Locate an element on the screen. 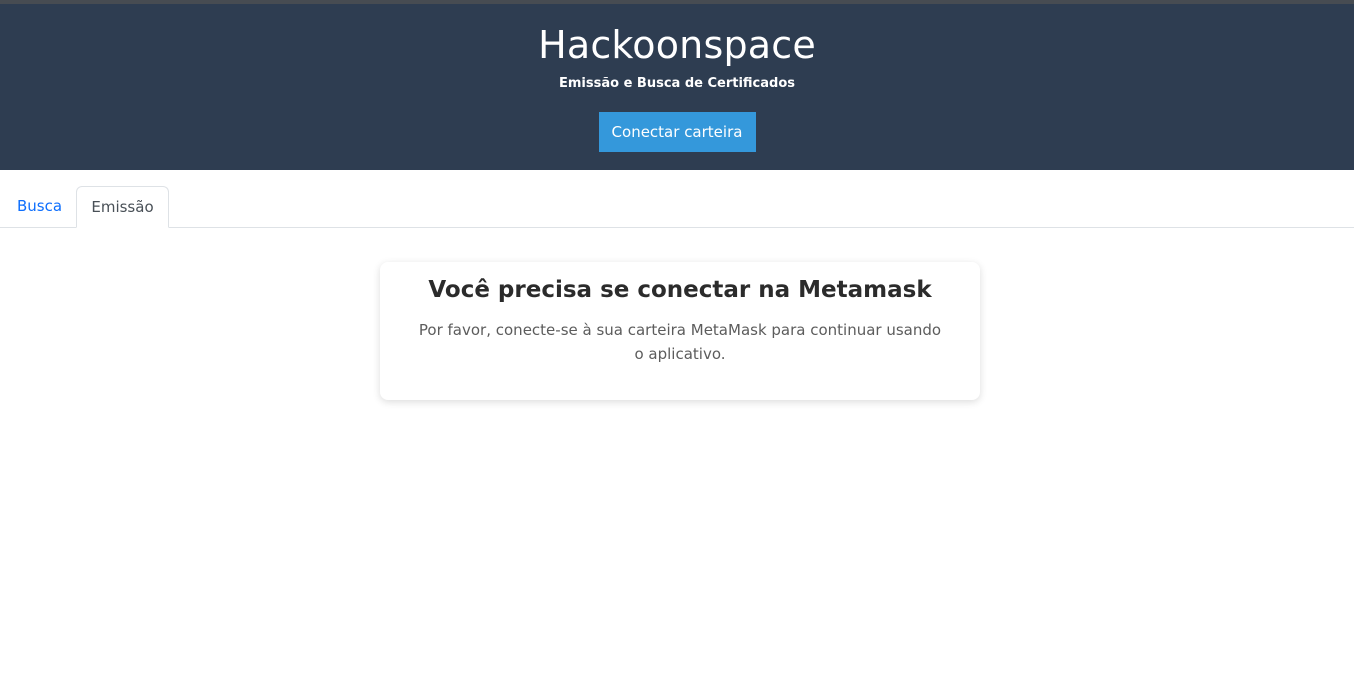  tab-emissao: Emissão is located at coordinates (122, 207).